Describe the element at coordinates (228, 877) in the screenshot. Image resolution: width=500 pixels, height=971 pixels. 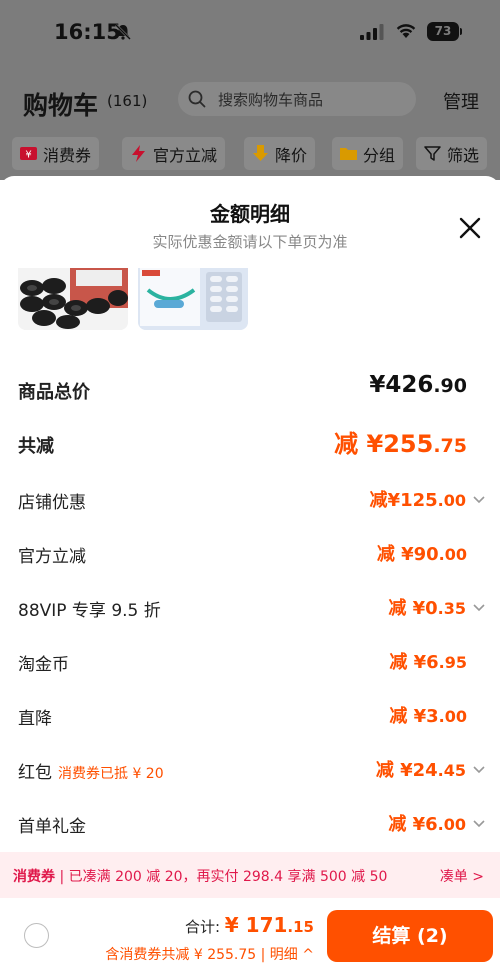
I see `coupon-message: 已凑满 200 减 20，再实付 298.4 享满 500 减 50` at that location.